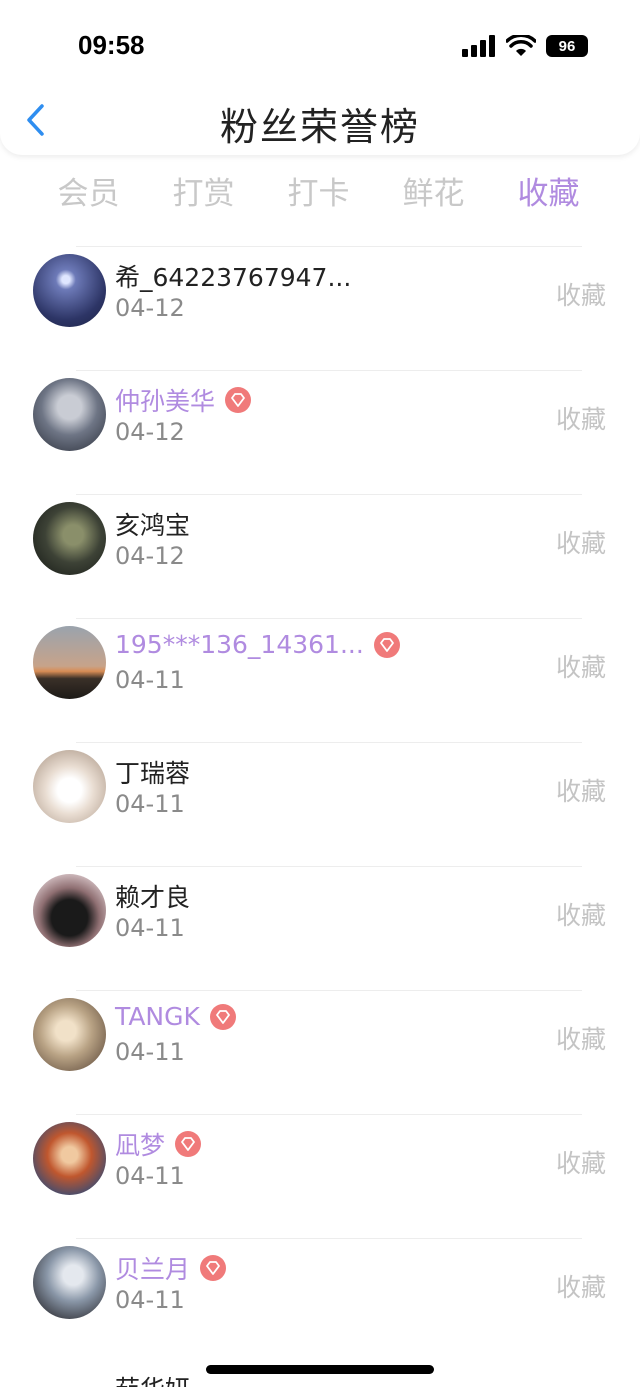  I want to click on tab-bar: 会员 打赏 打卡 鲜花 收藏, so click(320, 193).